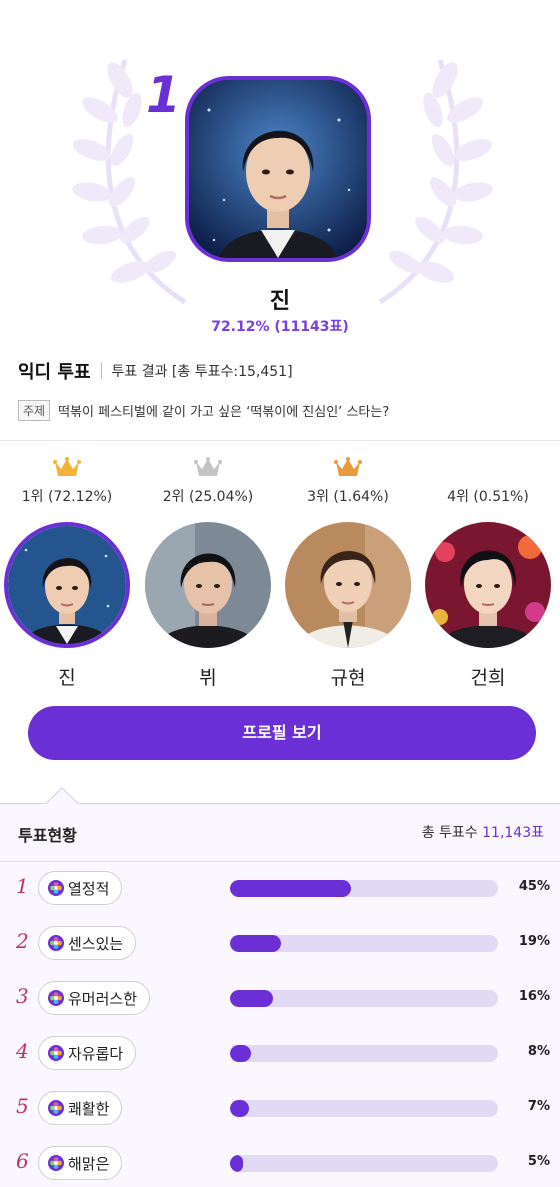 This screenshot has width=560, height=1187. What do you see at coordinates (54, 372) in the screenshot?
I see `vote-title: 익디 투표` at bounding box center [54, 372].